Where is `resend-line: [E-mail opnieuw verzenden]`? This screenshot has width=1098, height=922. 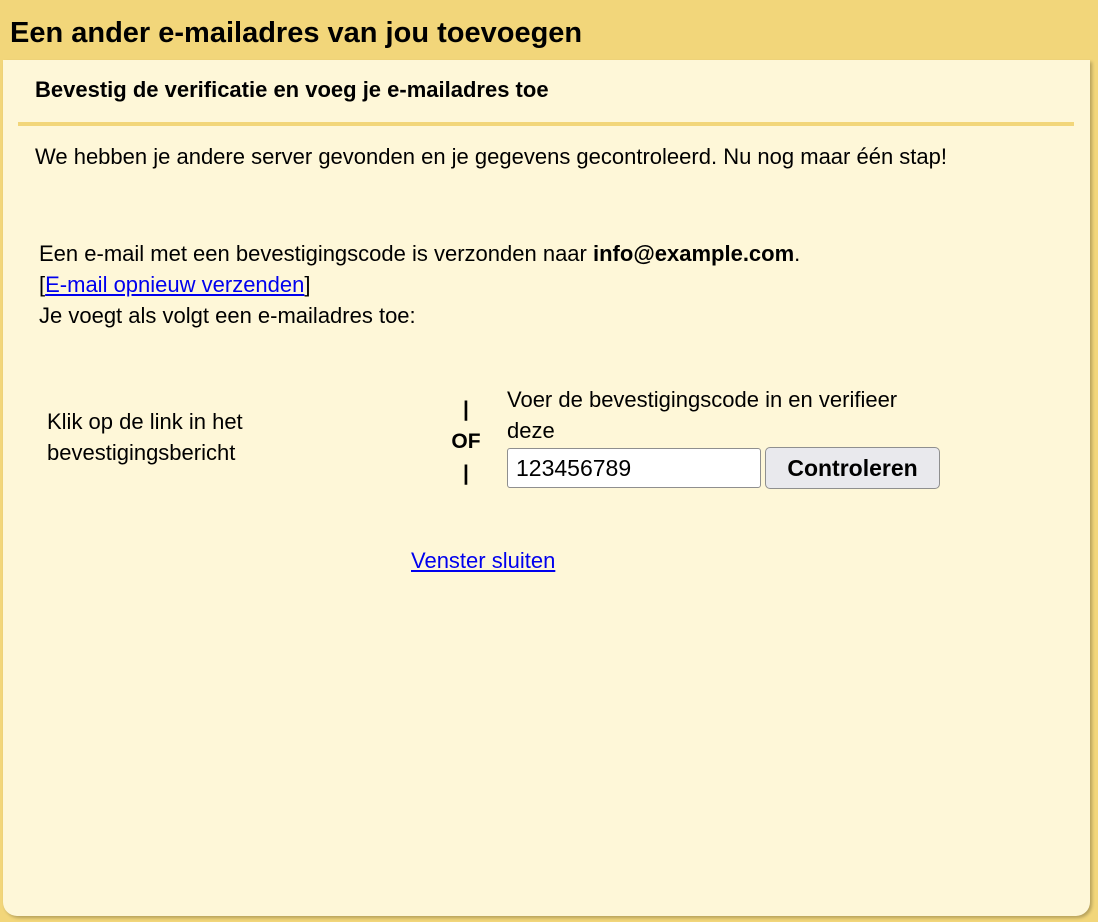 resend-line: [E-mail opnieuw verzenden] is located at coordinates (549, 284).